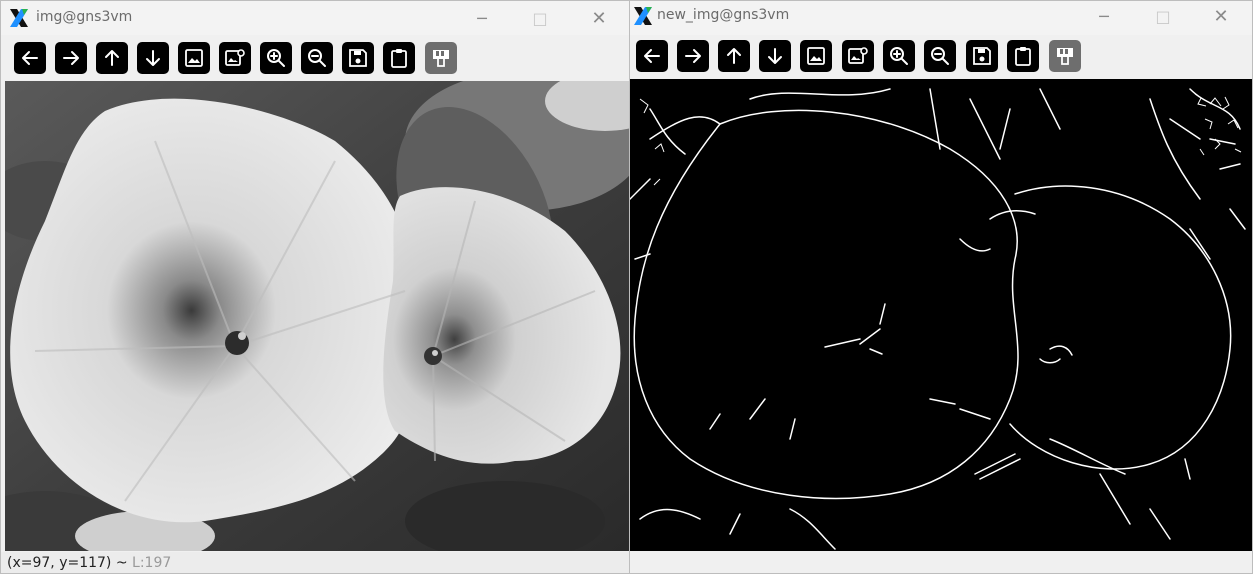 This screenshot has height=574, width=1253. Describe the element at coordinates (152, 563) in the screenshot. I see `pixel-level: L:197` at that location.